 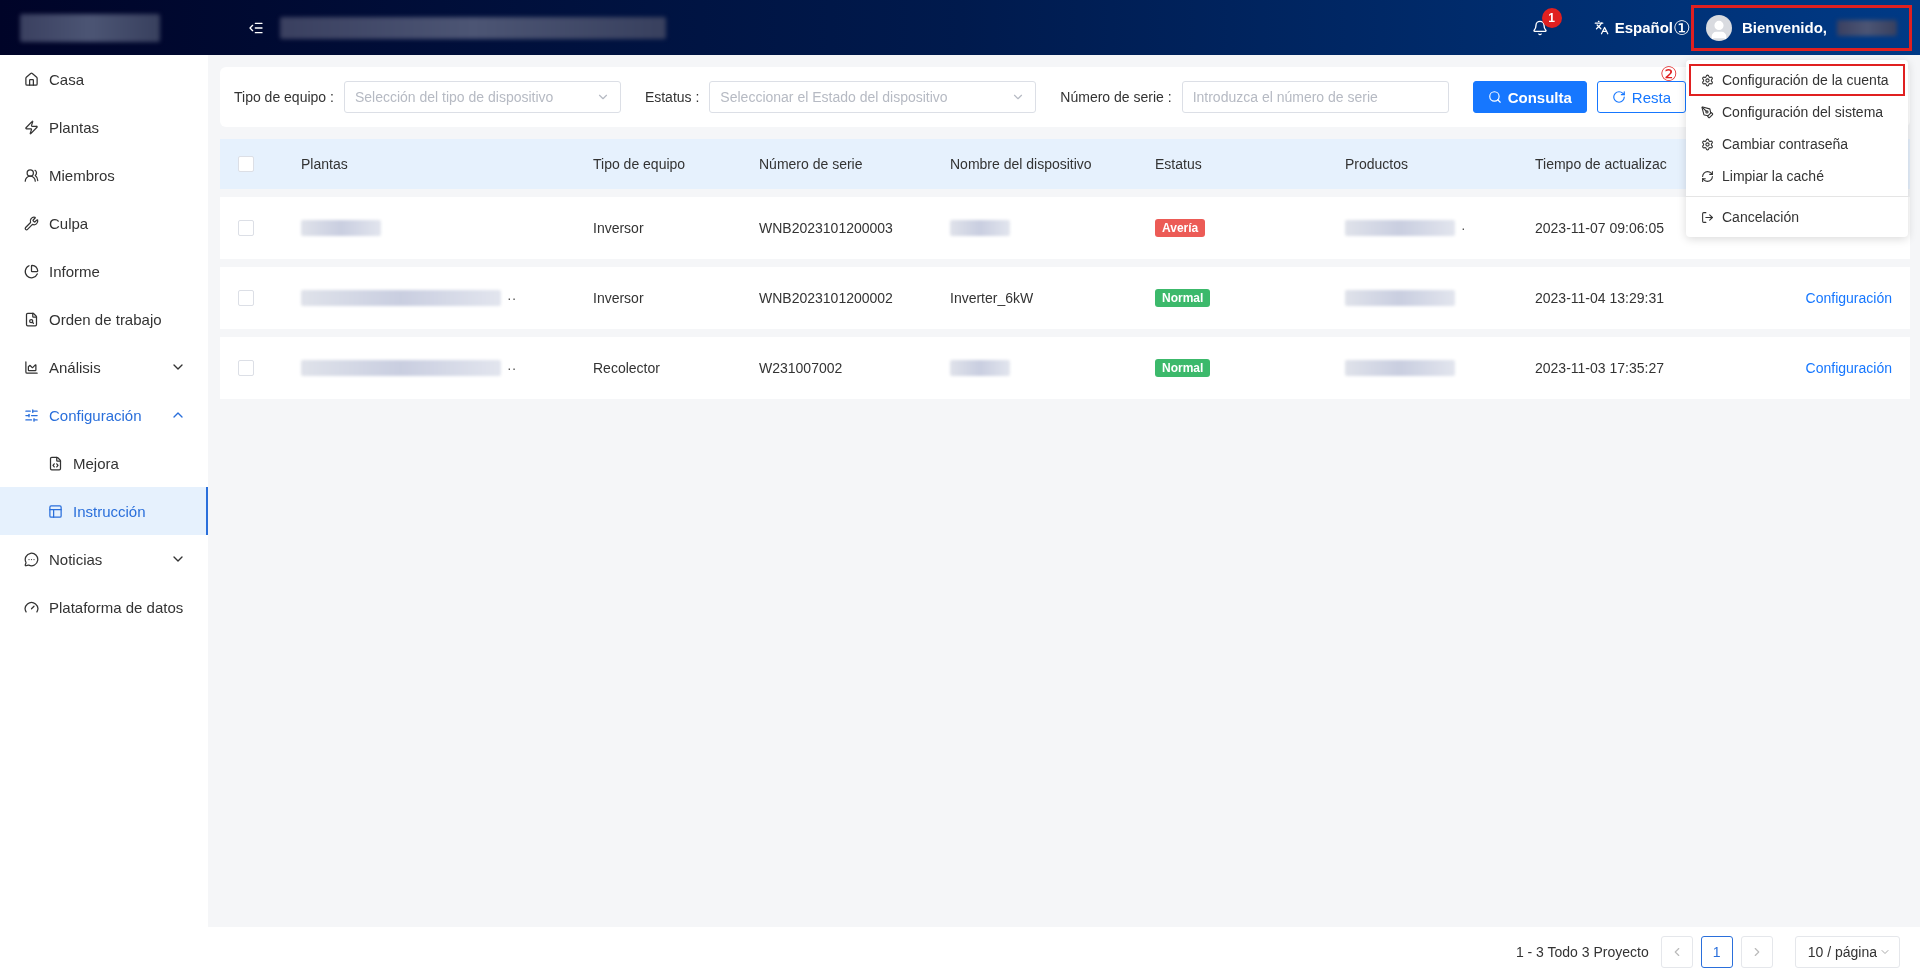 I want to click on search-icon, so click(x=1494, y=97).